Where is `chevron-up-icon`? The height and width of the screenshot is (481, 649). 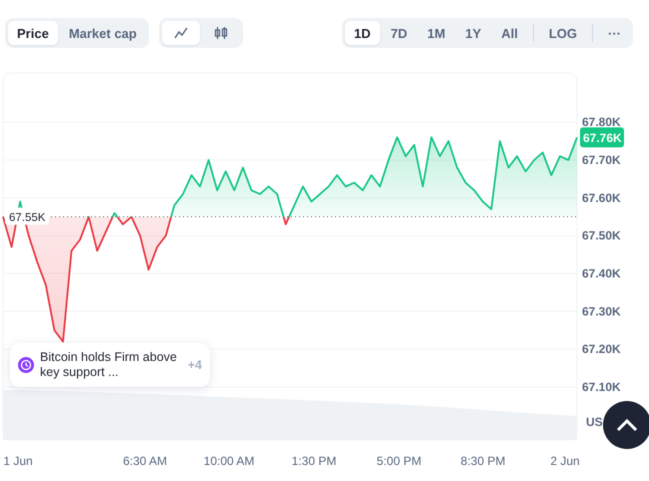 chevron-up-icon is located at coordinates (627, 425).